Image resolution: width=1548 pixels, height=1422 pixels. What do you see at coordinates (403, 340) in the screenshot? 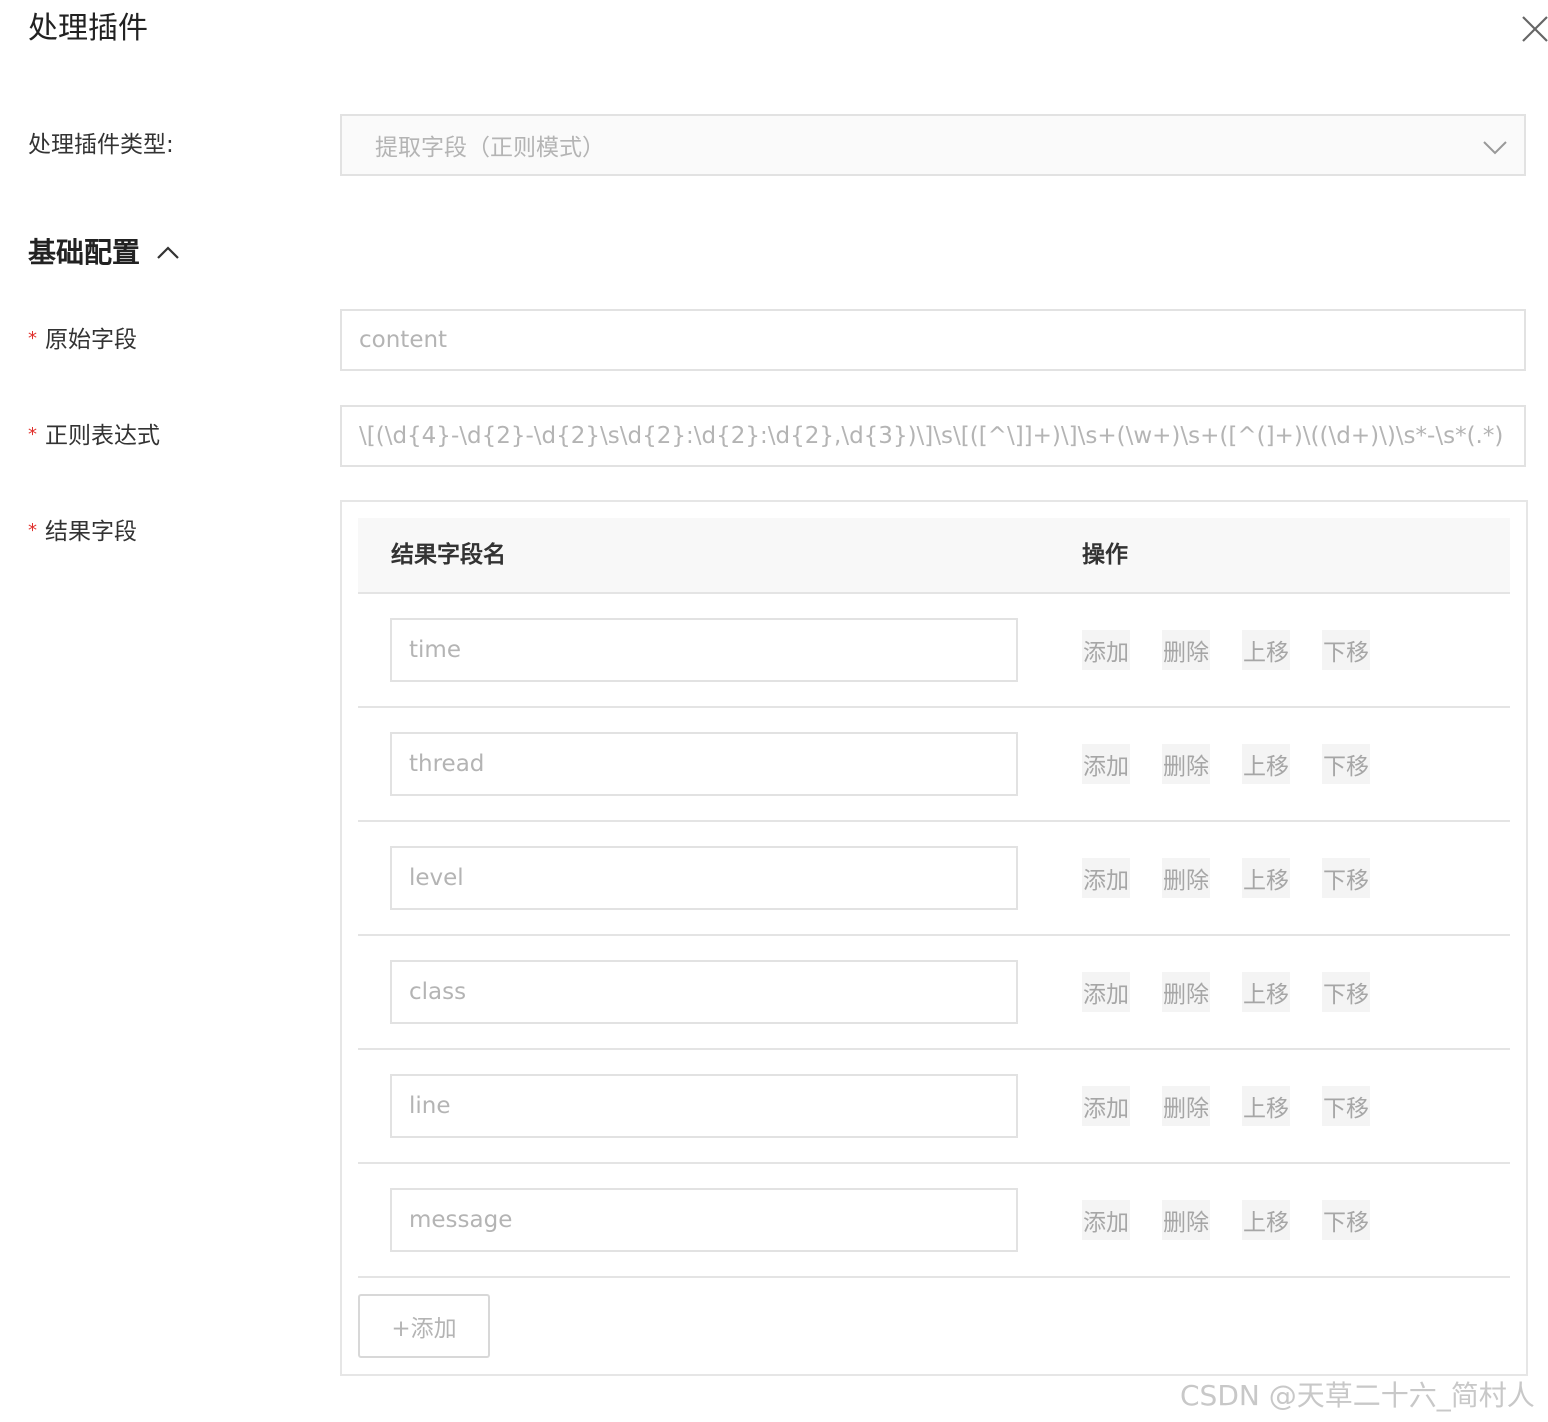
I see `source-field-value: content` at bounding box center [403, 340].